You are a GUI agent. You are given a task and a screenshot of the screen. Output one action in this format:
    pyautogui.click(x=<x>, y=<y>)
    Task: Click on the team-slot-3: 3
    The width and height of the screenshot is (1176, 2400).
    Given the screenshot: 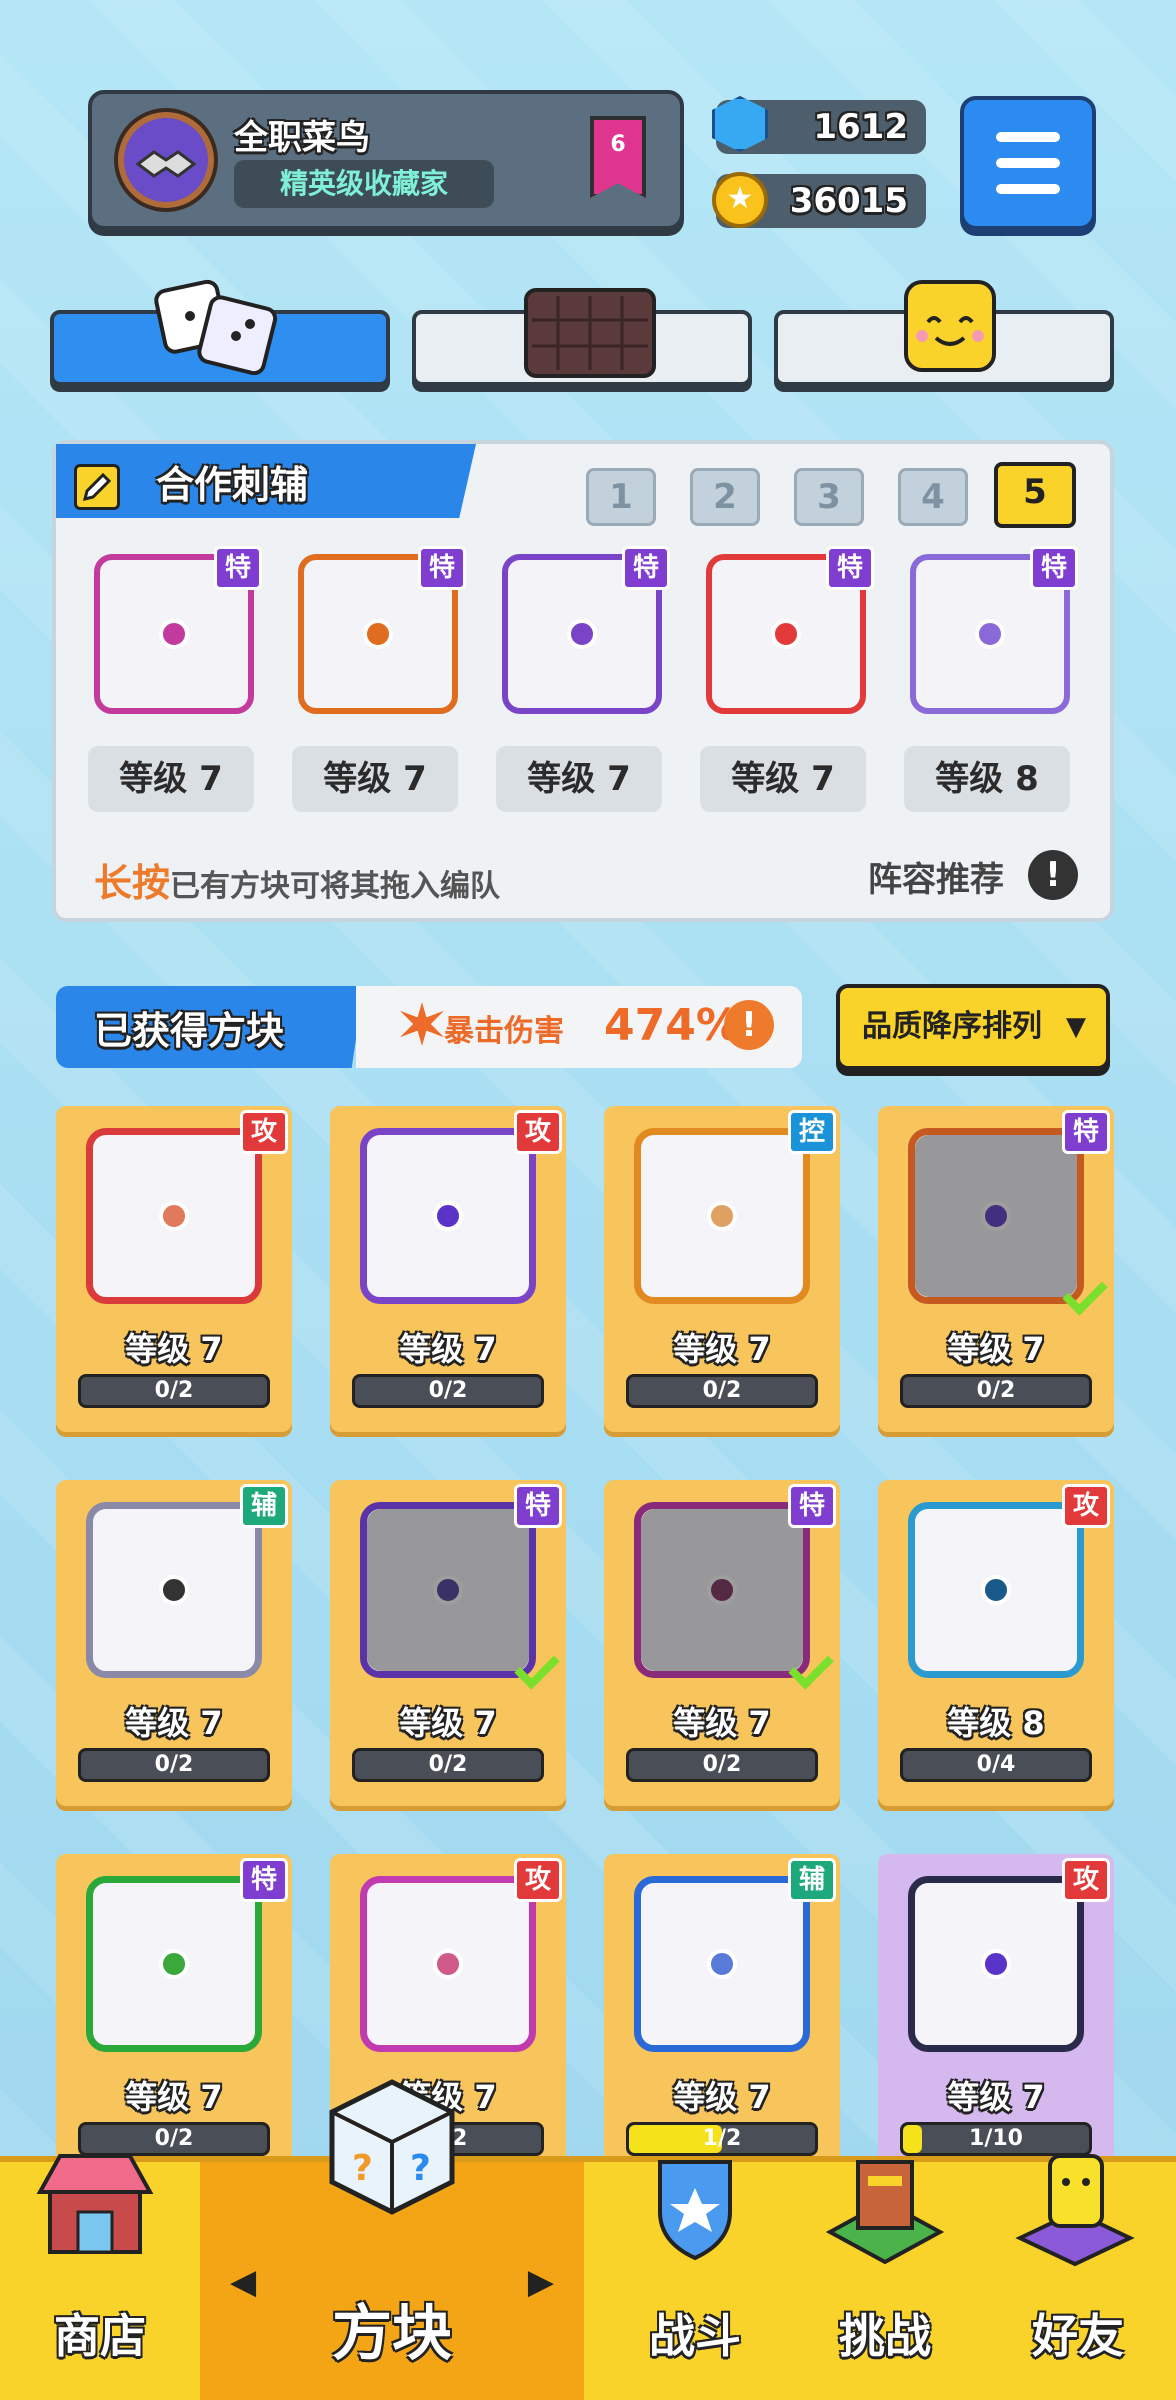 What is the action you would take?
    pyautogui.click(x=829, y=497)
    